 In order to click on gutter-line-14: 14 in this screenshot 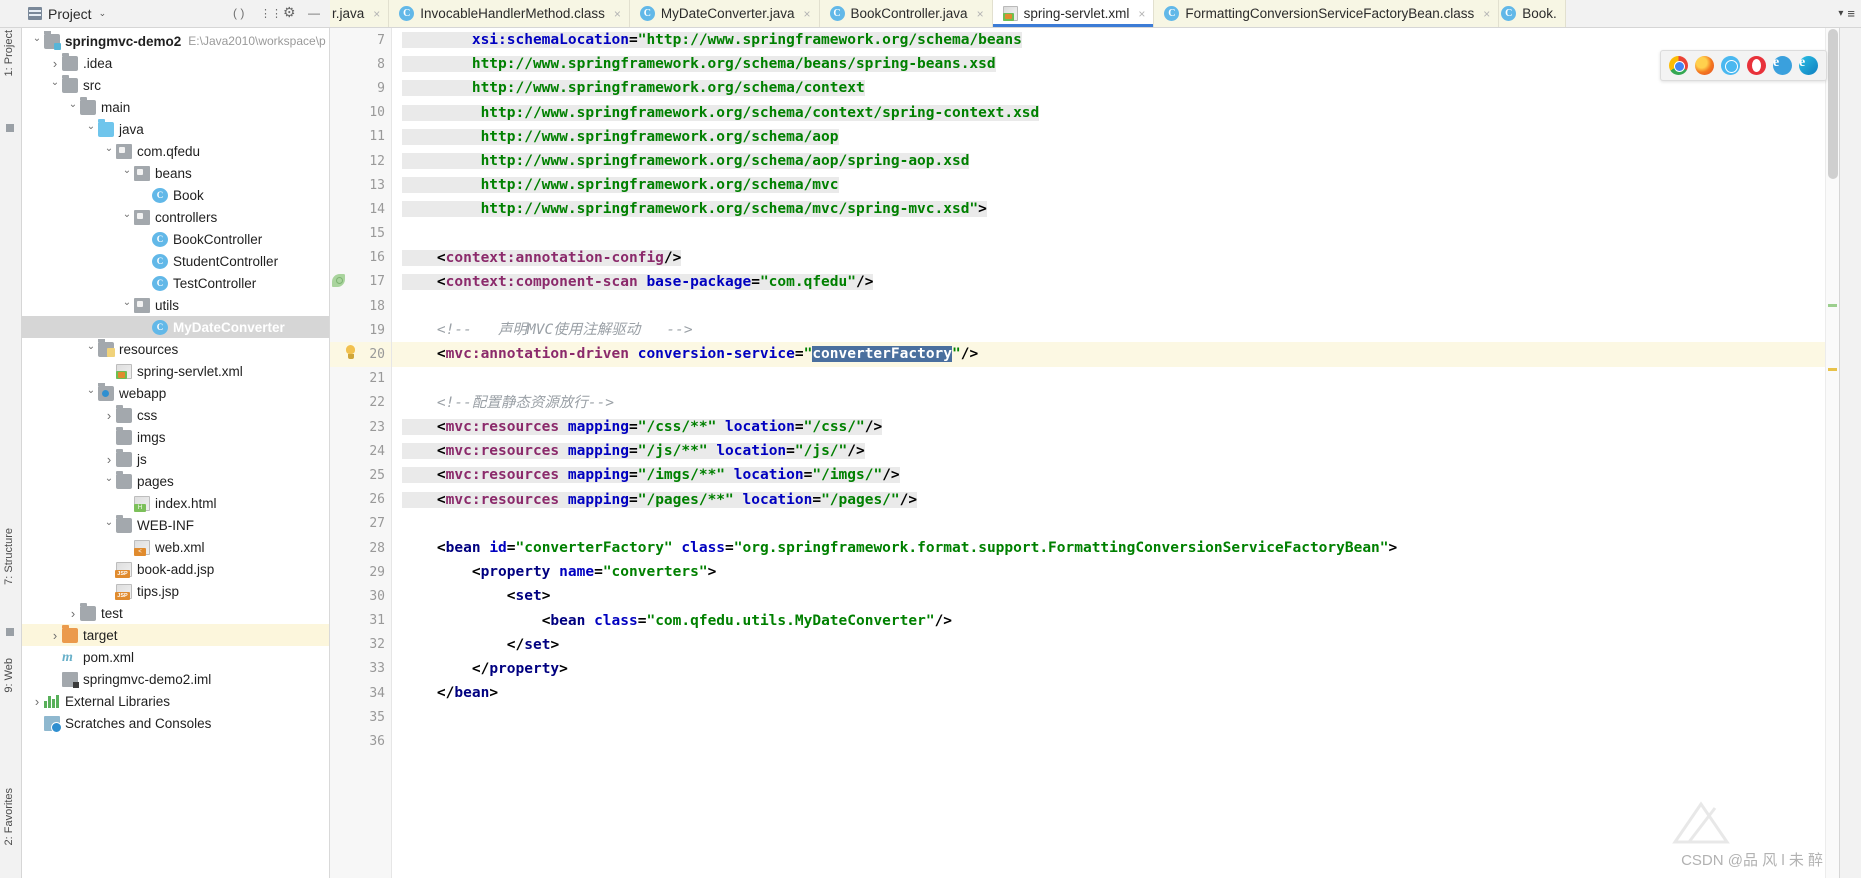, I will do `click(360, 209)`.